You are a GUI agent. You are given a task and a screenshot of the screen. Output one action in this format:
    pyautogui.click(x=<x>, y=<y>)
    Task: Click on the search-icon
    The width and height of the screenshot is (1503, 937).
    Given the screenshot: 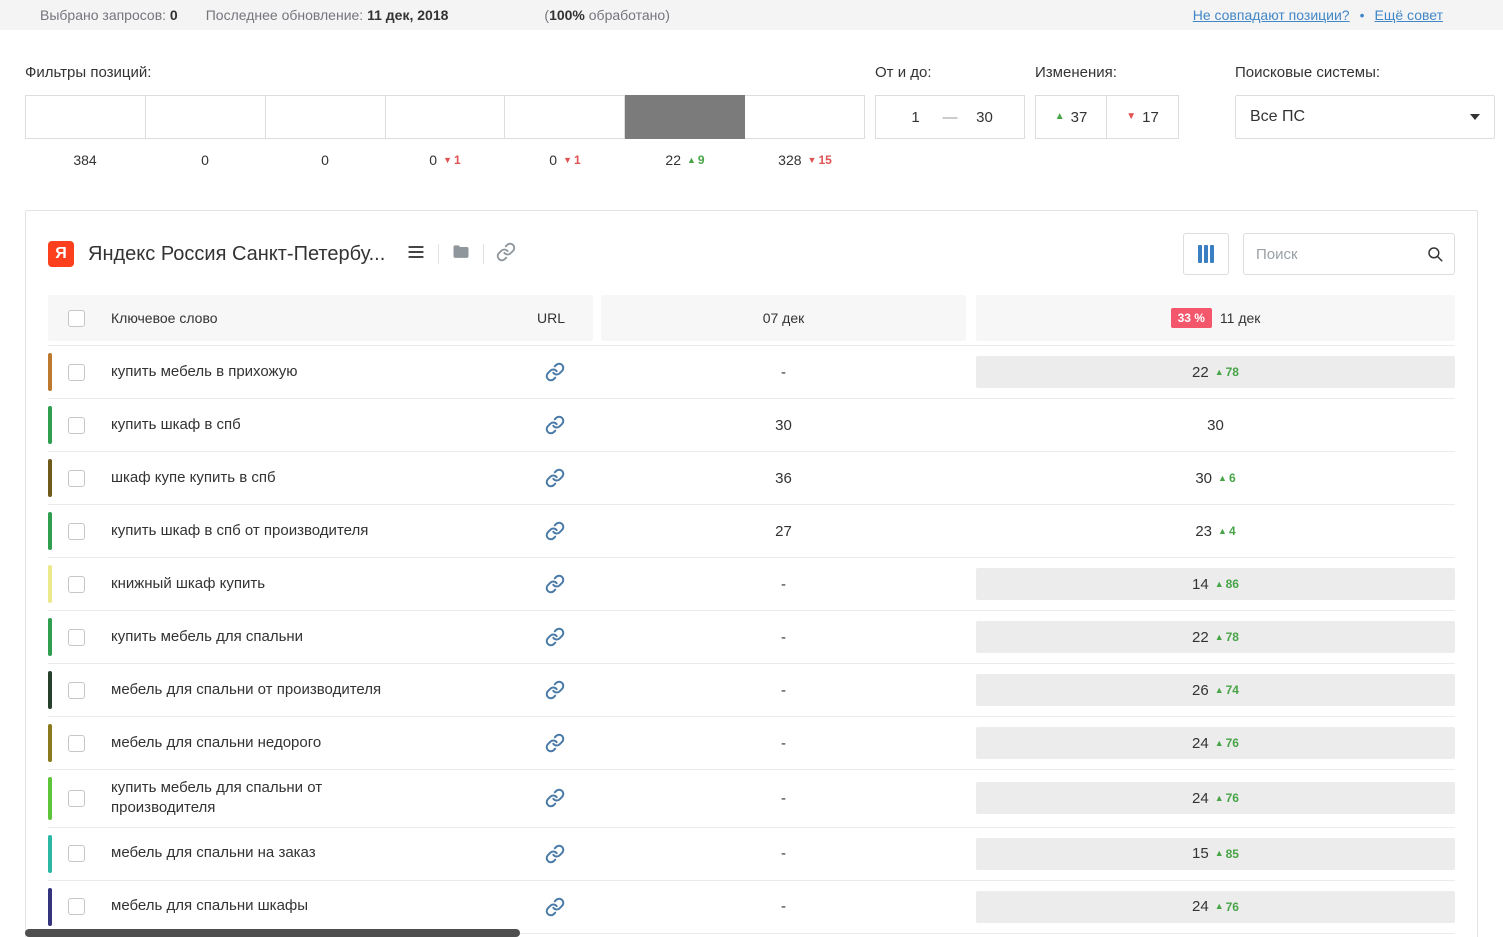 What is the action you would take?
    pyautogui.click(x=1435, y=254)
    